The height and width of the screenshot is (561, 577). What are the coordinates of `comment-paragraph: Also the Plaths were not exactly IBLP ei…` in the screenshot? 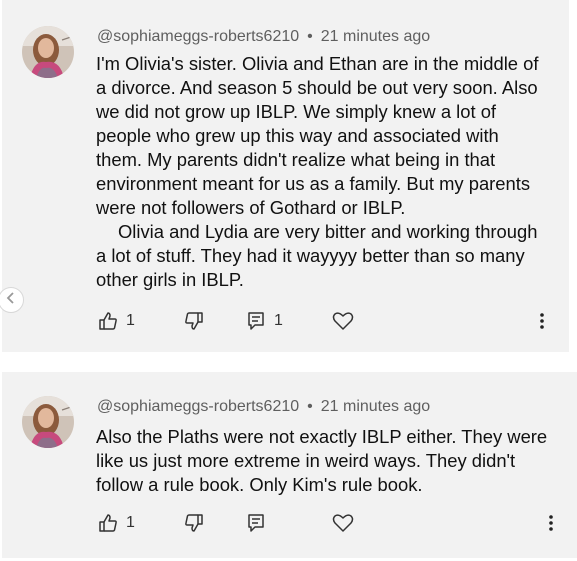 It's located at (322, 460).